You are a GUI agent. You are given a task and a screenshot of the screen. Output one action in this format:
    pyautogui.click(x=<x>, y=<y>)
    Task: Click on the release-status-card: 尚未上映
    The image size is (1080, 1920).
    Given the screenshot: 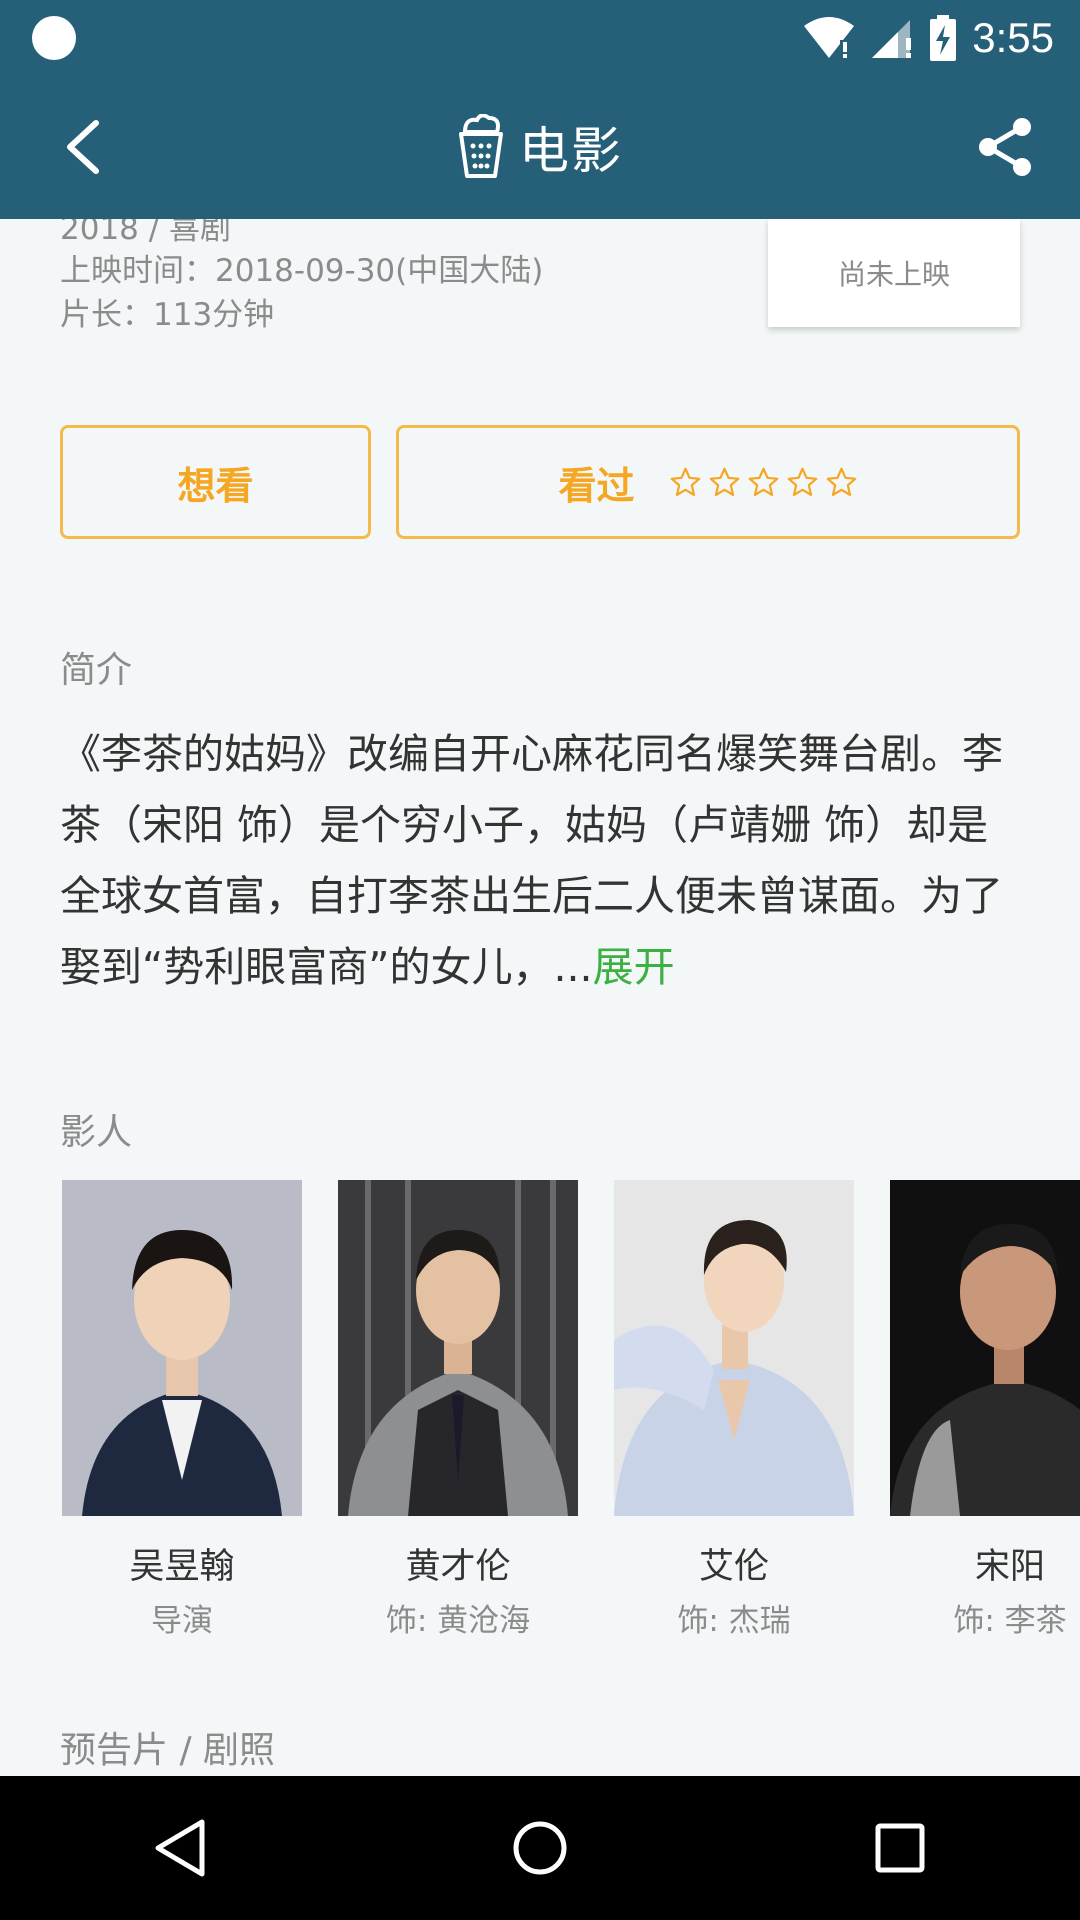 What is the action you would take?
    pyautogui.click(x=894, y=273)
    